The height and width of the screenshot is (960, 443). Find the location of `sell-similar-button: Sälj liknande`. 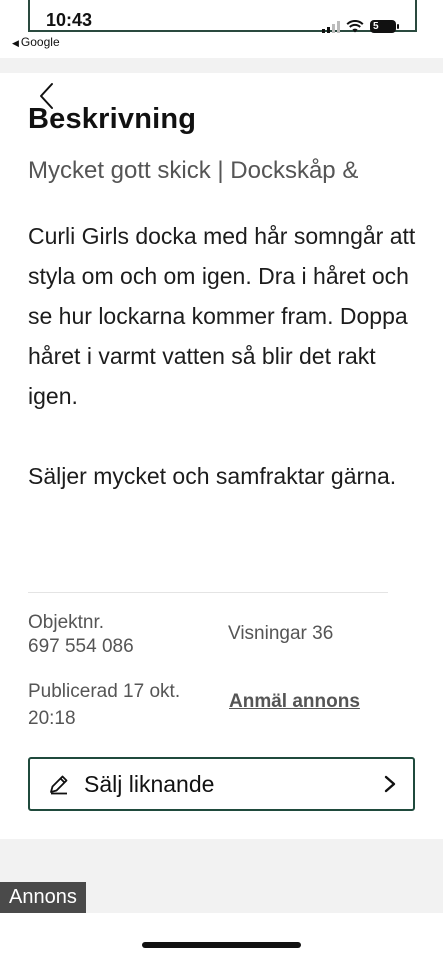

sell-similar-button: Sälj liknande is located at coordinates (221, 784).